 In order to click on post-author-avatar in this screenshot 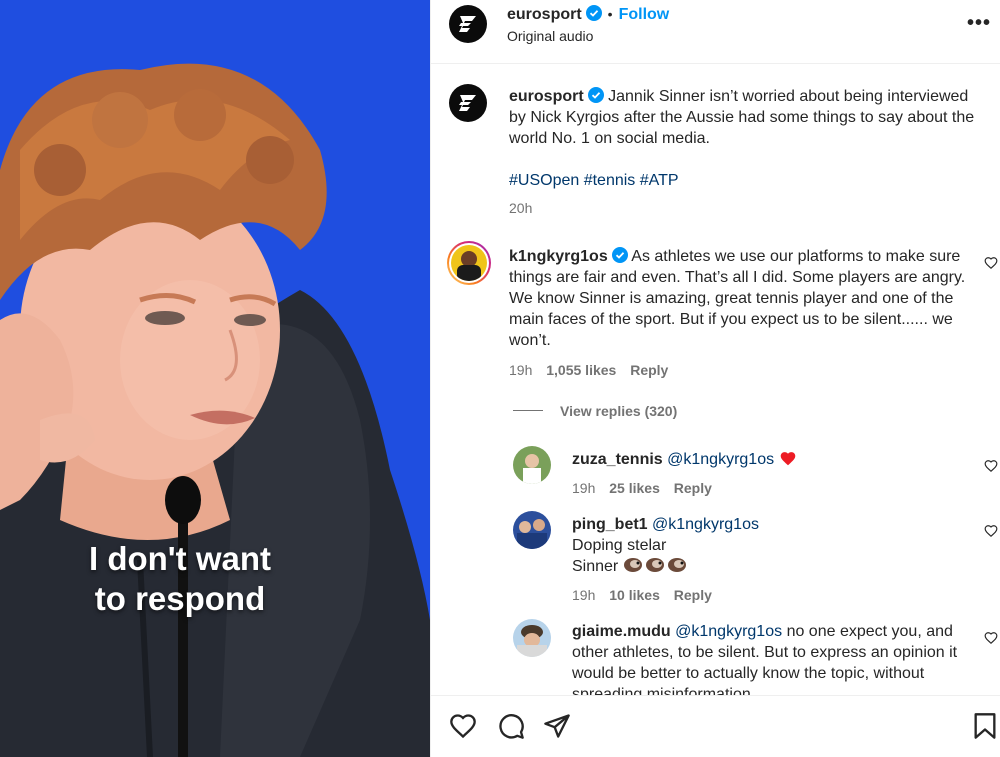, I will do `click(468, 103)`.